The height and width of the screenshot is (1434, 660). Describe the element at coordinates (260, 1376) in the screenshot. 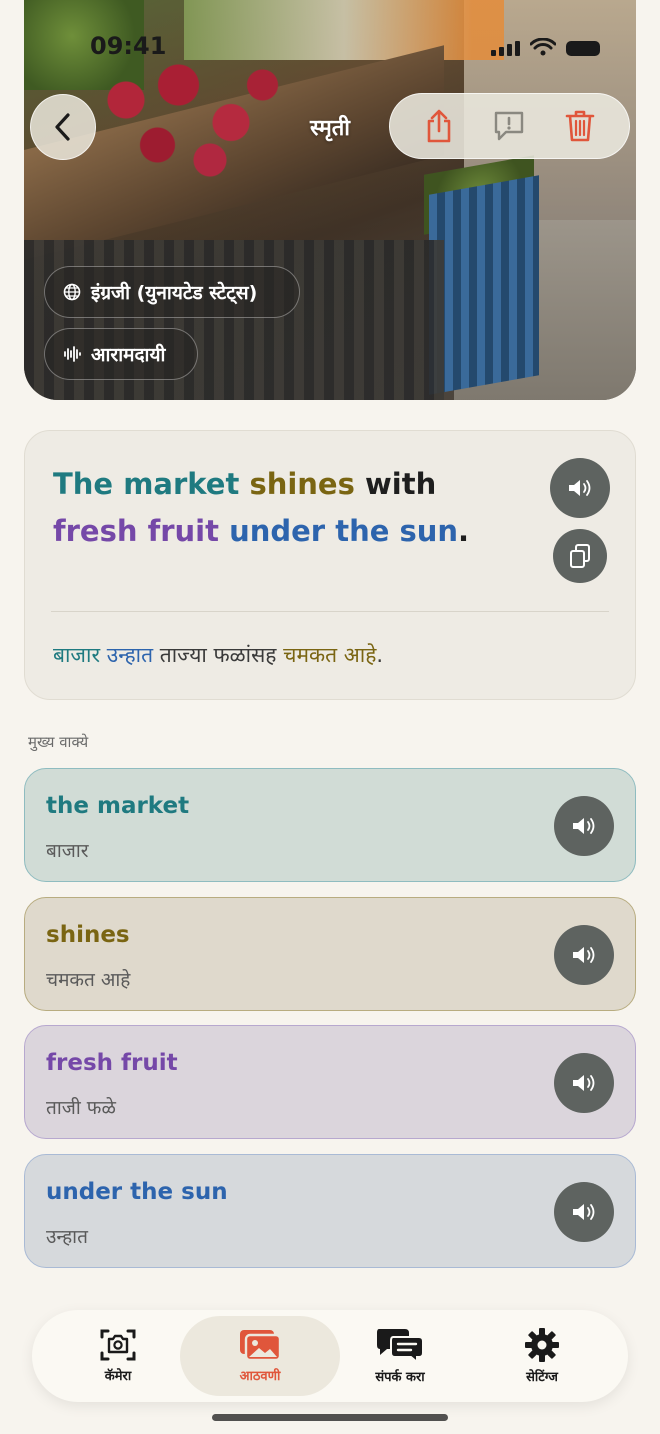

I see `tab-label: आठवणी` at that location.